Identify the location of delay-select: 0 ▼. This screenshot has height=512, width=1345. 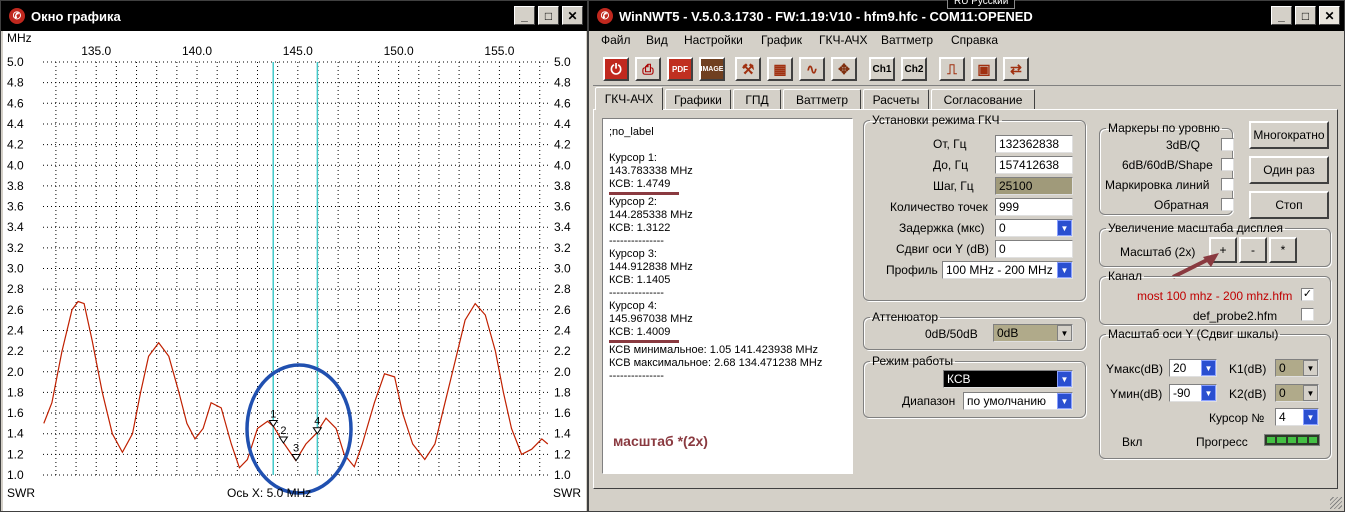
(1034, 228).